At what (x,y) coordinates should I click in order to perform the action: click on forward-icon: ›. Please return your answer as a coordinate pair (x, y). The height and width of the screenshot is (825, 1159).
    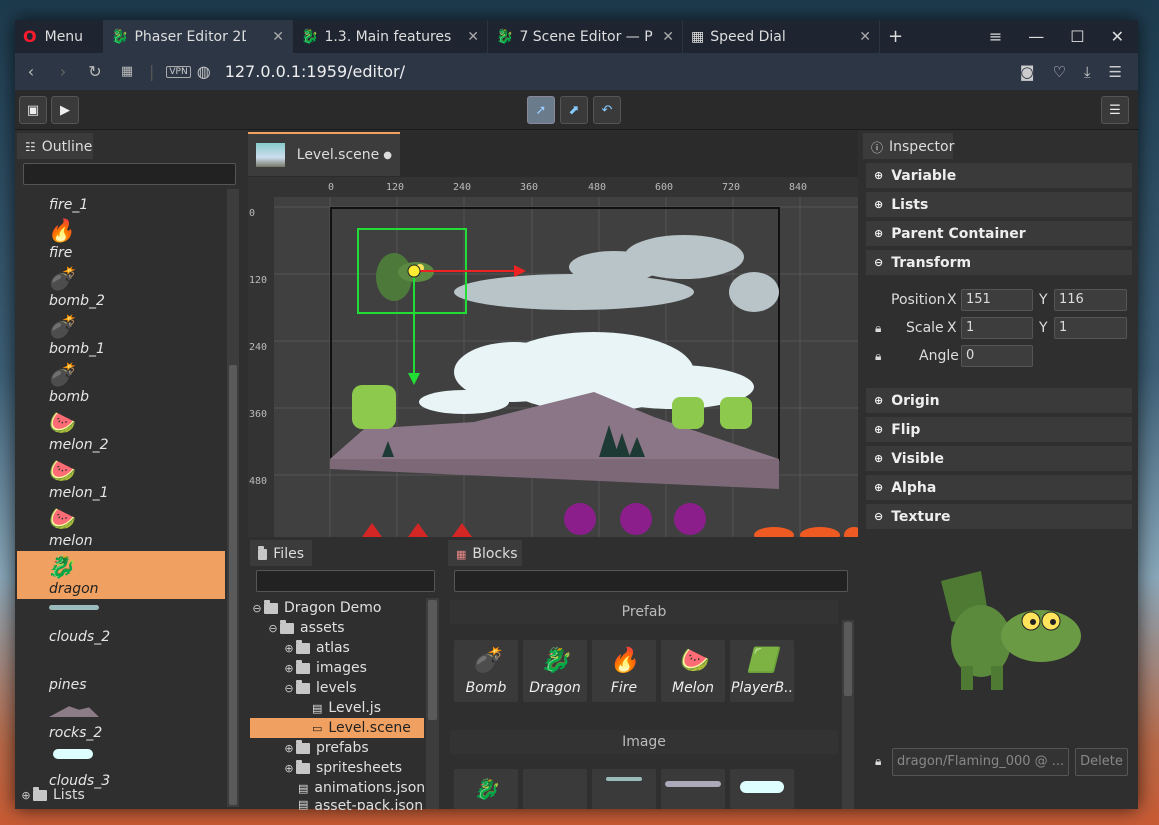
    Looking at the image, I should click on (63, 71).